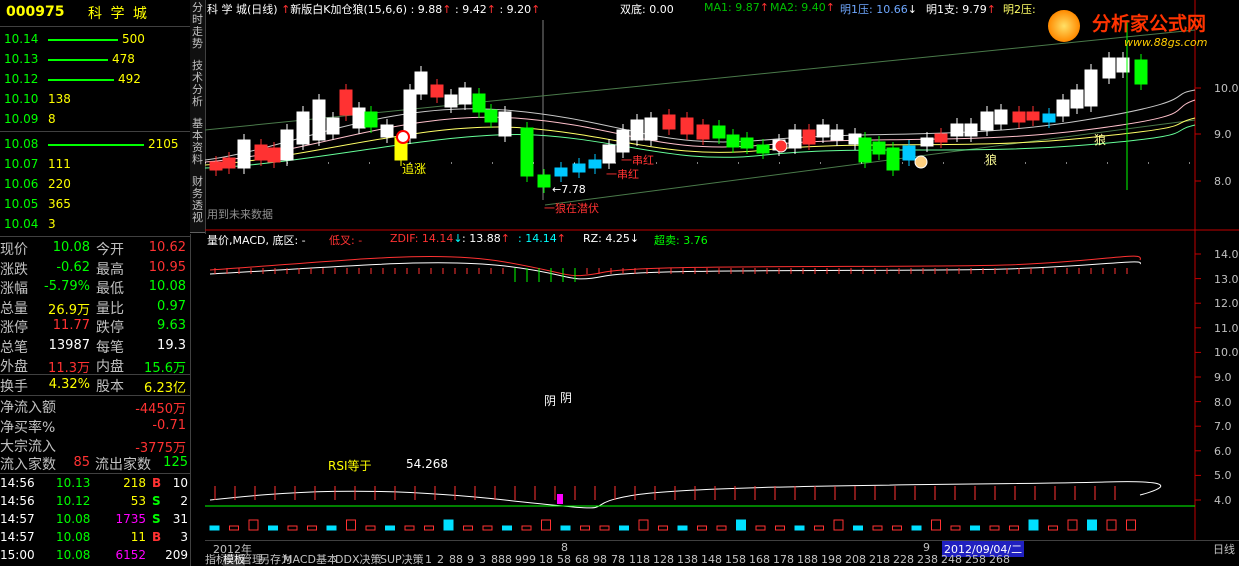 This screenshot has height=566, width=1239. Describe the element at coordinates (687, 560) in the screenshot. I see `bottom-tab-21: 138` at that location.